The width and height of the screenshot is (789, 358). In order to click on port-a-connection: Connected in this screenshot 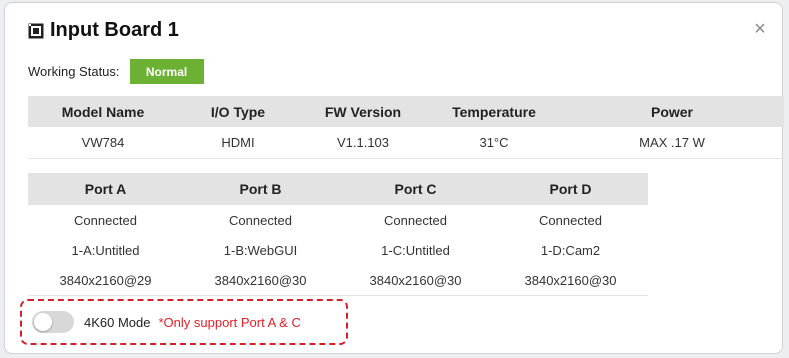, I will do `click(105, 220)`.